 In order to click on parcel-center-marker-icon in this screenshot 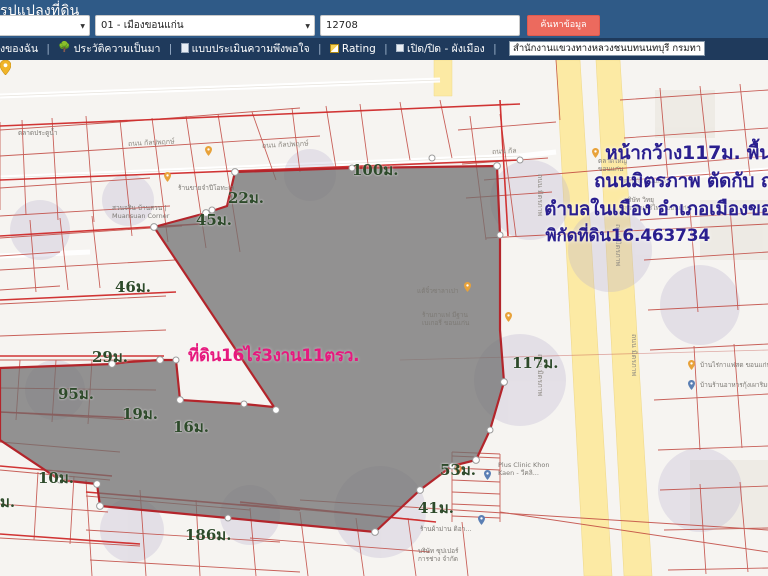, I will do `click(5, 67)`.